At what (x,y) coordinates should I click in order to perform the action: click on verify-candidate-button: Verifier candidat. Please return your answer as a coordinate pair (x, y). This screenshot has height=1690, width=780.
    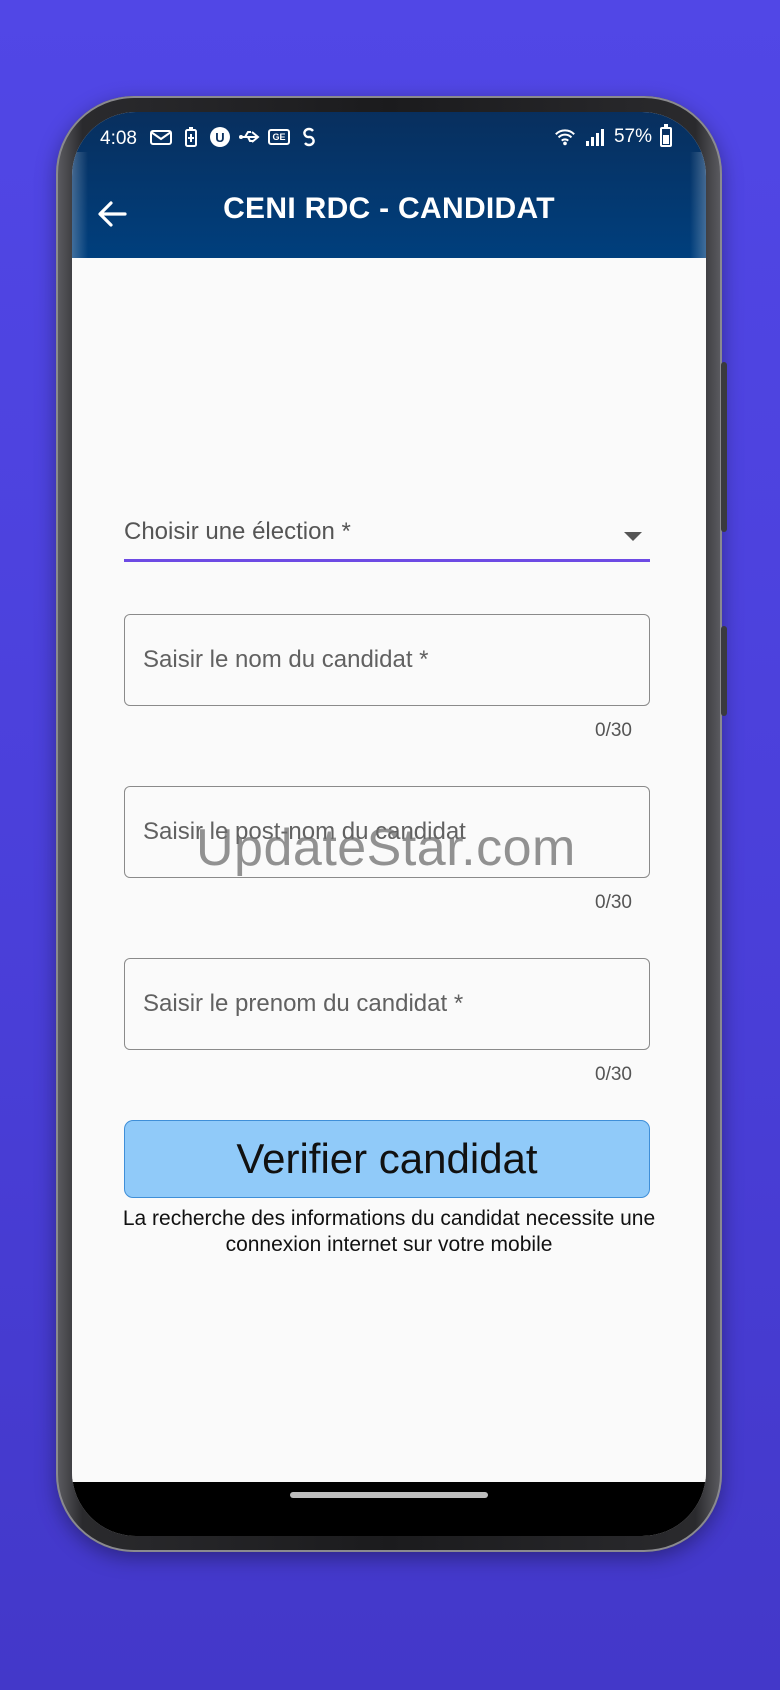
    Looking at the image, I should click on (387, 1159).